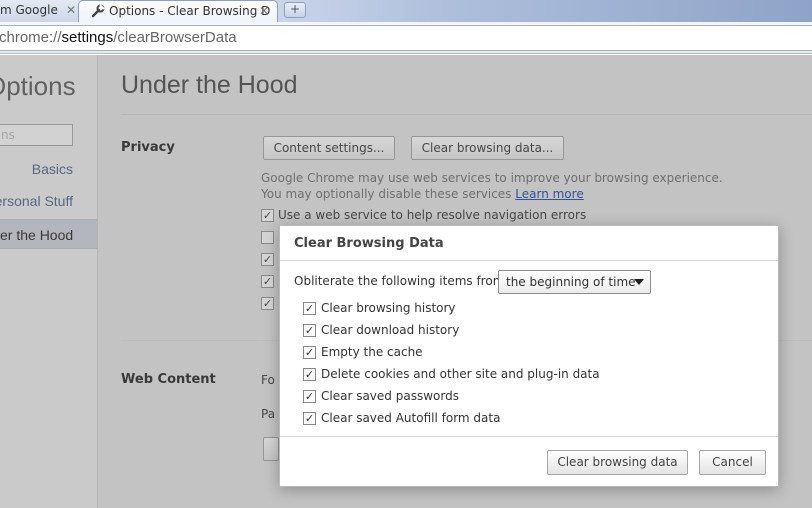 This screenshot has height=508, width=812. Describe the element at coordinates (309, 308) in the screenshot. I see `clear-history-checkbox: ✓` at that location.